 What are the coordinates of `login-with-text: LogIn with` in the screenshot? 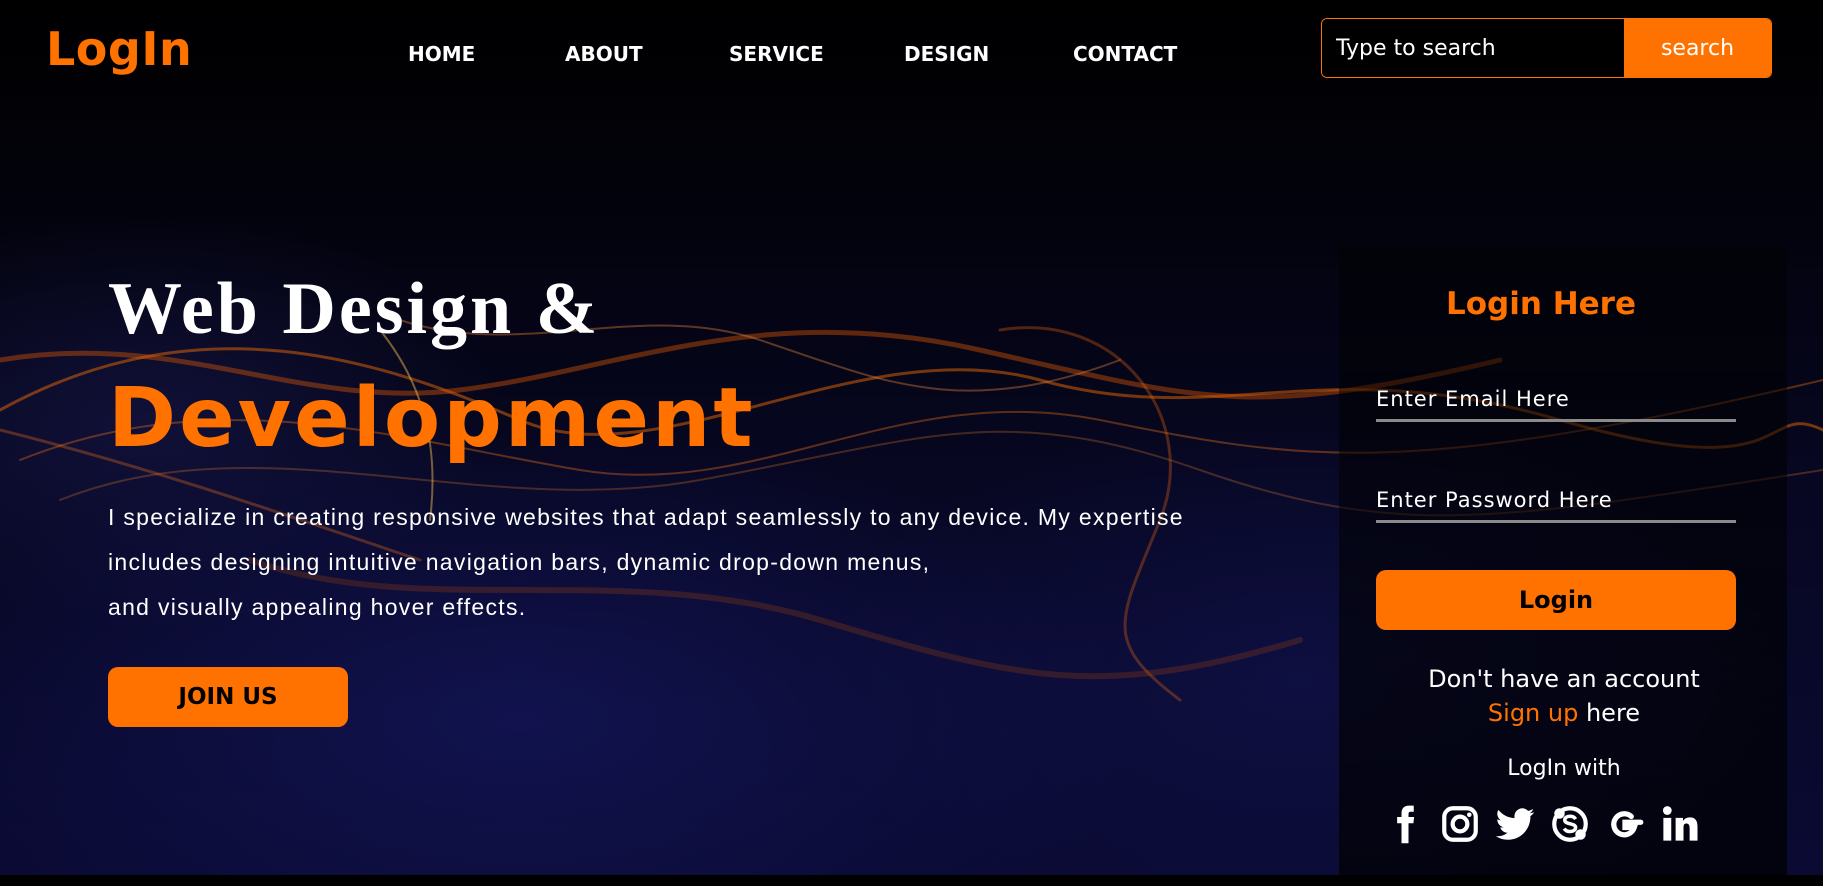 It's located at (1564, 768).